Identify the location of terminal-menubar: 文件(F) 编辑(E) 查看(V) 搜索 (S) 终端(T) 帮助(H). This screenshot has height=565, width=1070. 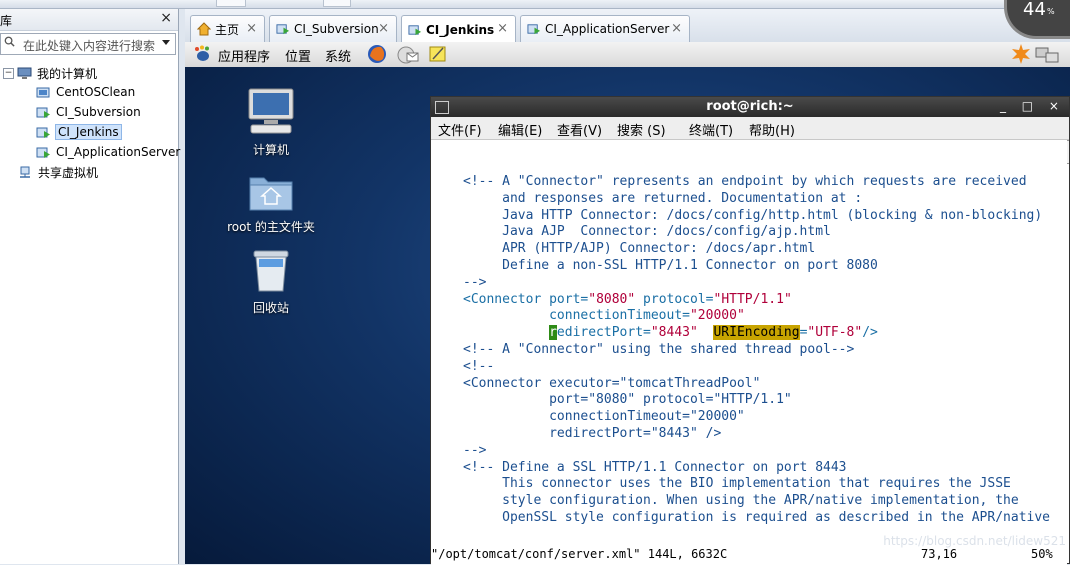
(750, 128).